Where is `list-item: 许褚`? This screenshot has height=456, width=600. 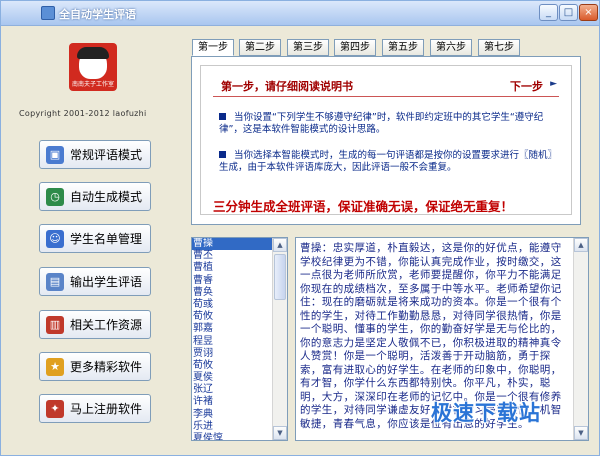
list-item: 许褚 is located at coordinates (233, 402).